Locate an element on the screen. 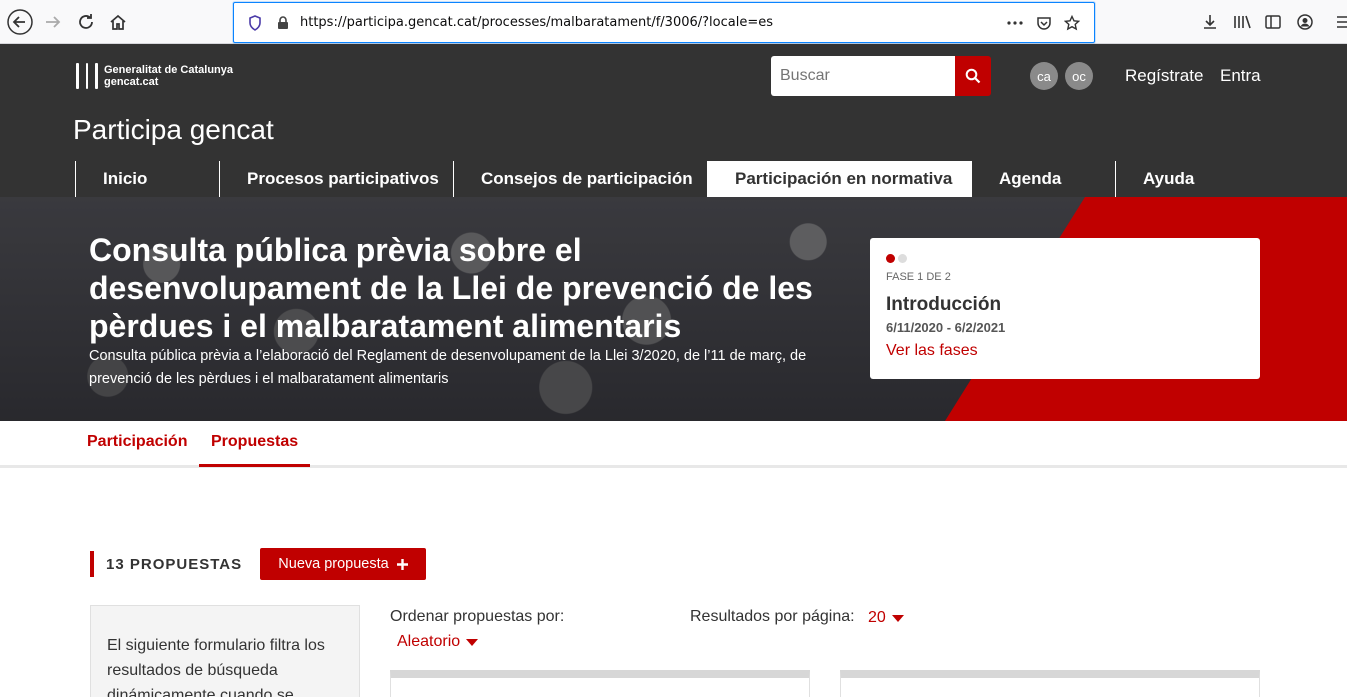  forward-icon is located at coordinates (53, 22).